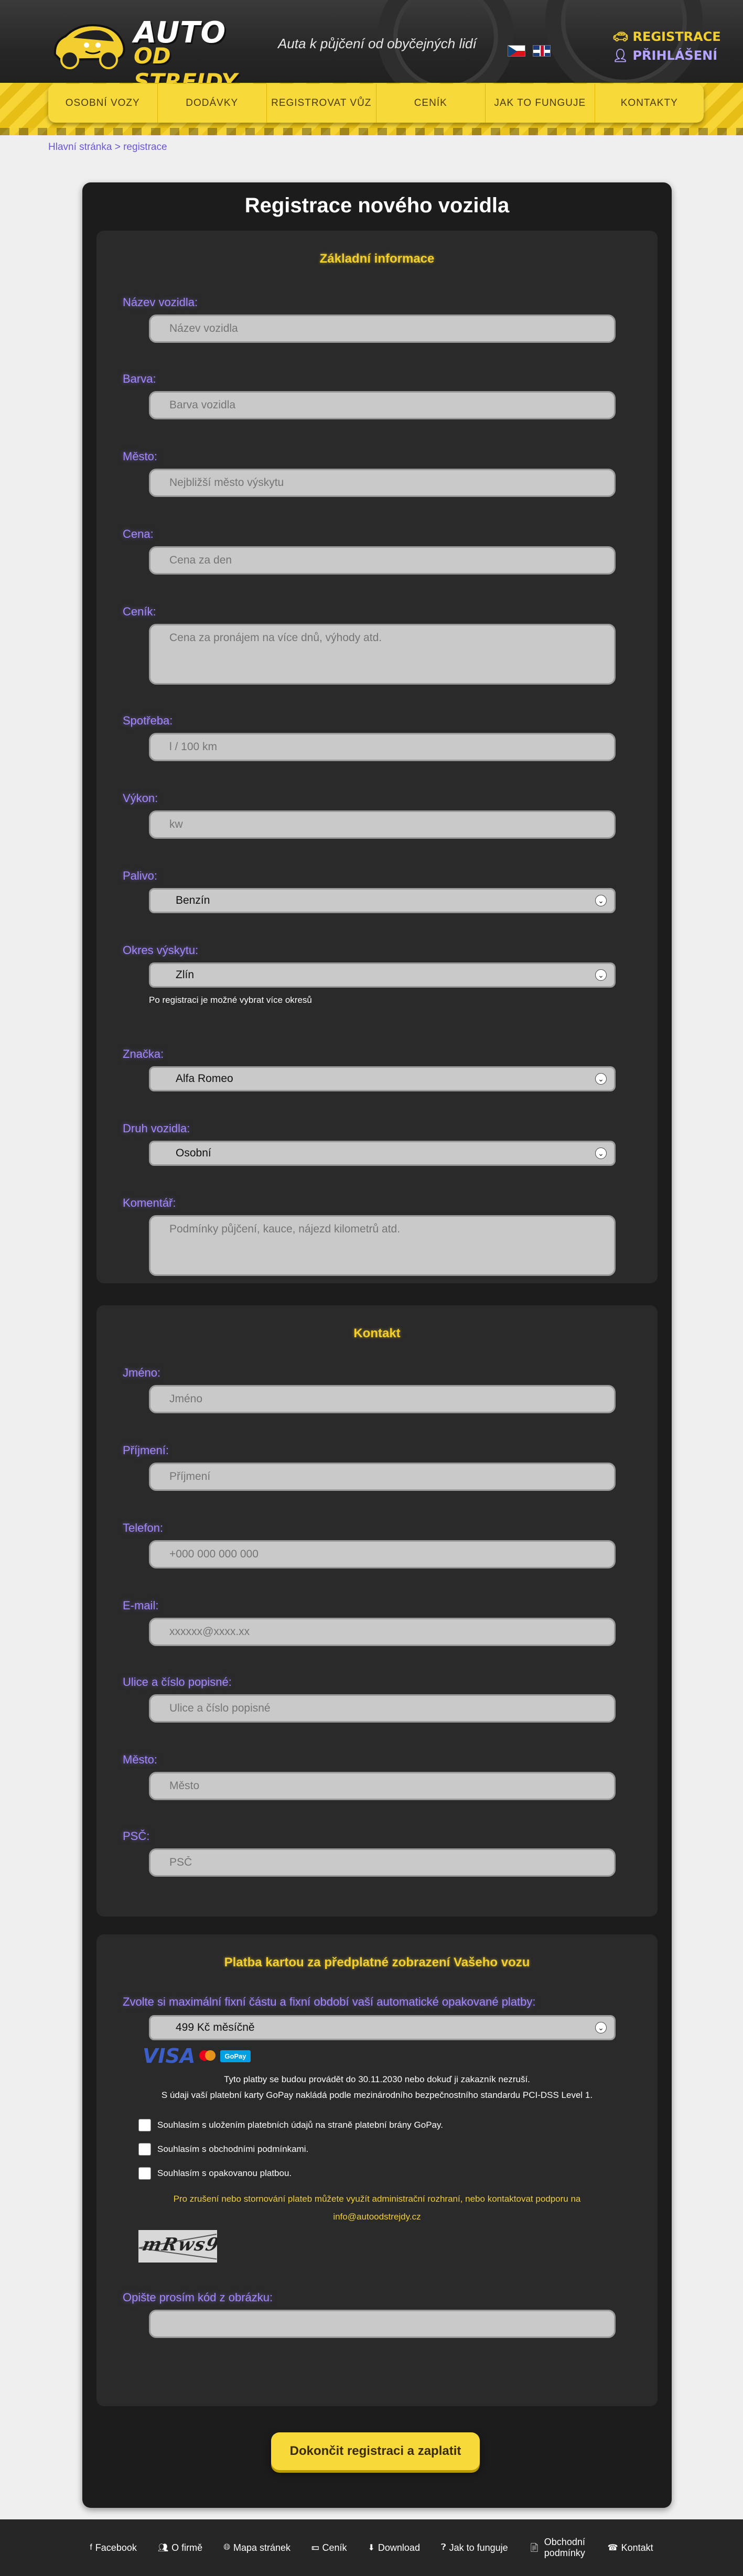 The height and width of the screenshot is (2576, 743). Describe the element at coordinates (666, 55) in the screenshot. I see `login-link: 👤︎ PŘIHLÁŠENÍ` at that location.